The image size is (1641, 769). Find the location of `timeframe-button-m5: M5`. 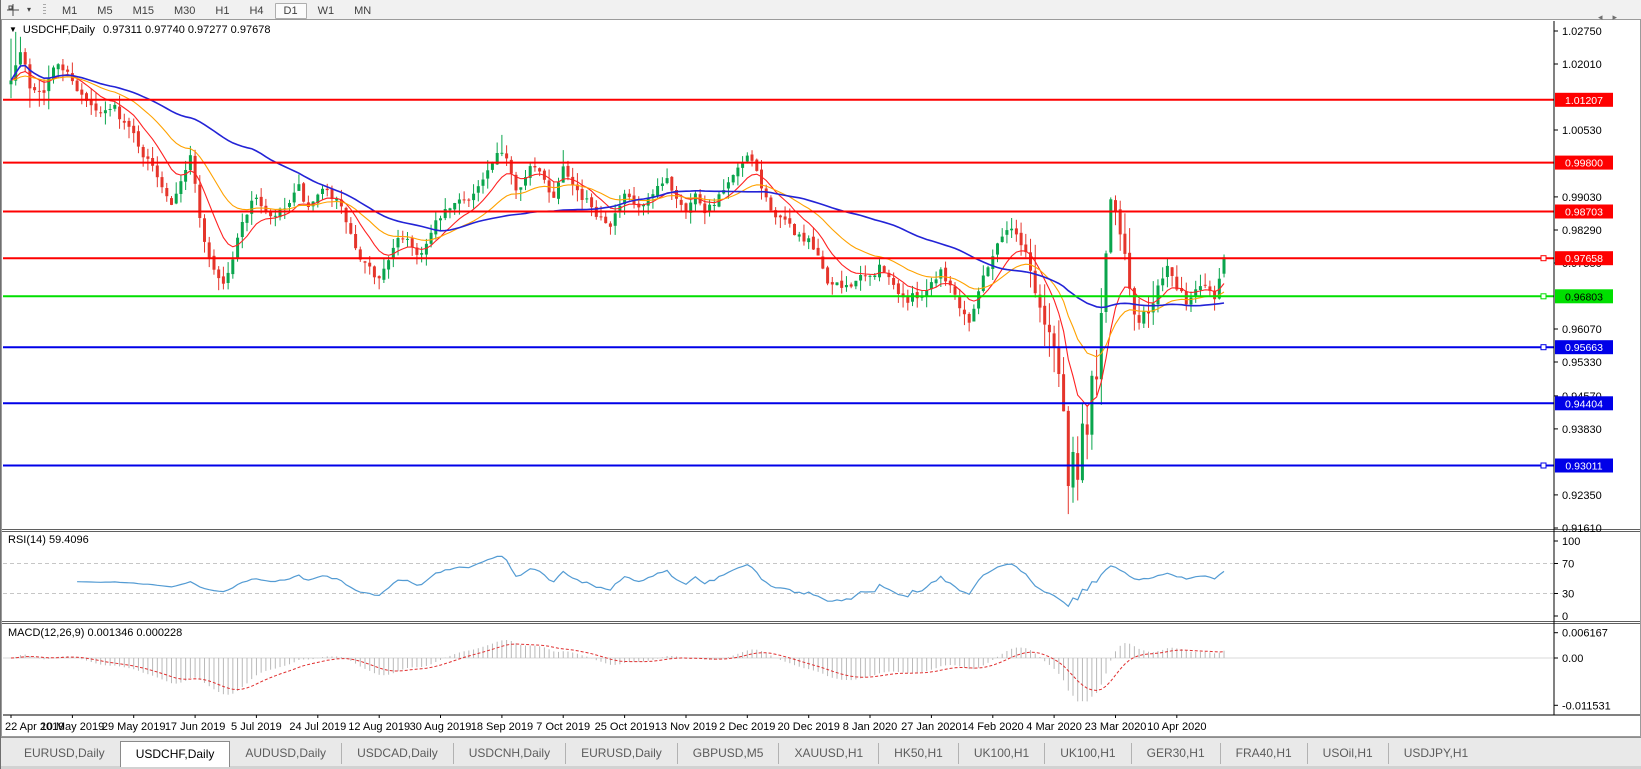

timeframe-button-m5: M5 is located at coordinates (104, 11).